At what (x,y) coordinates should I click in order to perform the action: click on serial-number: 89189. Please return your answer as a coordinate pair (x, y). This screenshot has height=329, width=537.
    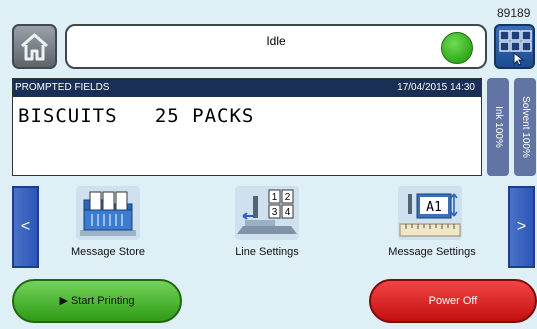
    Looking at the image, I should click on (514, 13).